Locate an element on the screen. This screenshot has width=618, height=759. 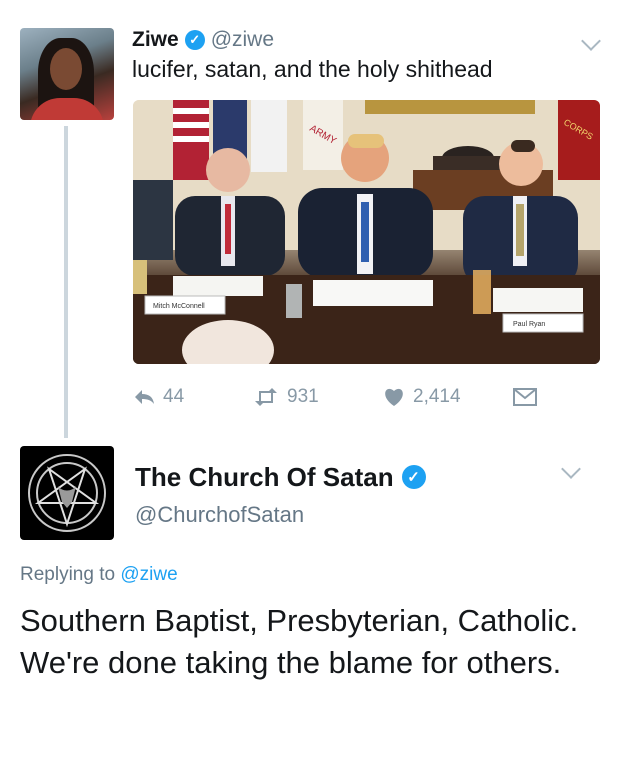
church-of-satan-avatar is located at coordinates (67, 493).